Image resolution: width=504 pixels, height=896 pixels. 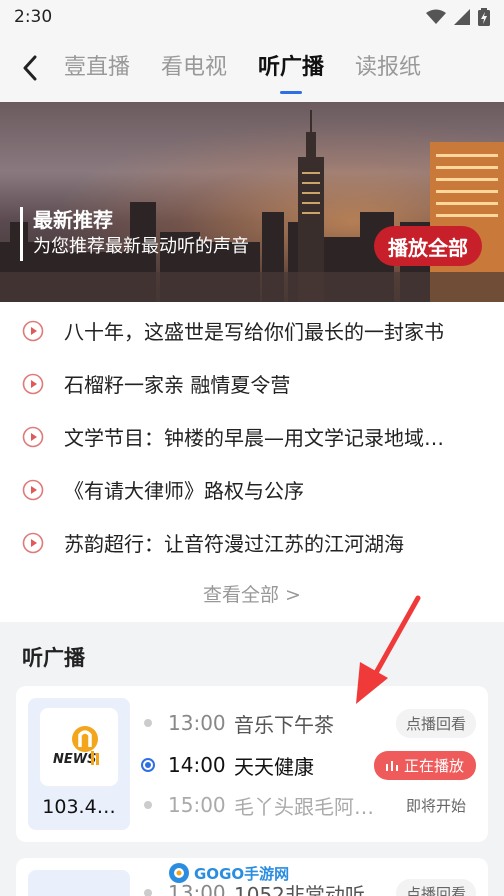 What do you see at coordinates (284, 724) in the screenshot?
I see `program-title: 音乐下午茶` at bounding box center [284, 724].